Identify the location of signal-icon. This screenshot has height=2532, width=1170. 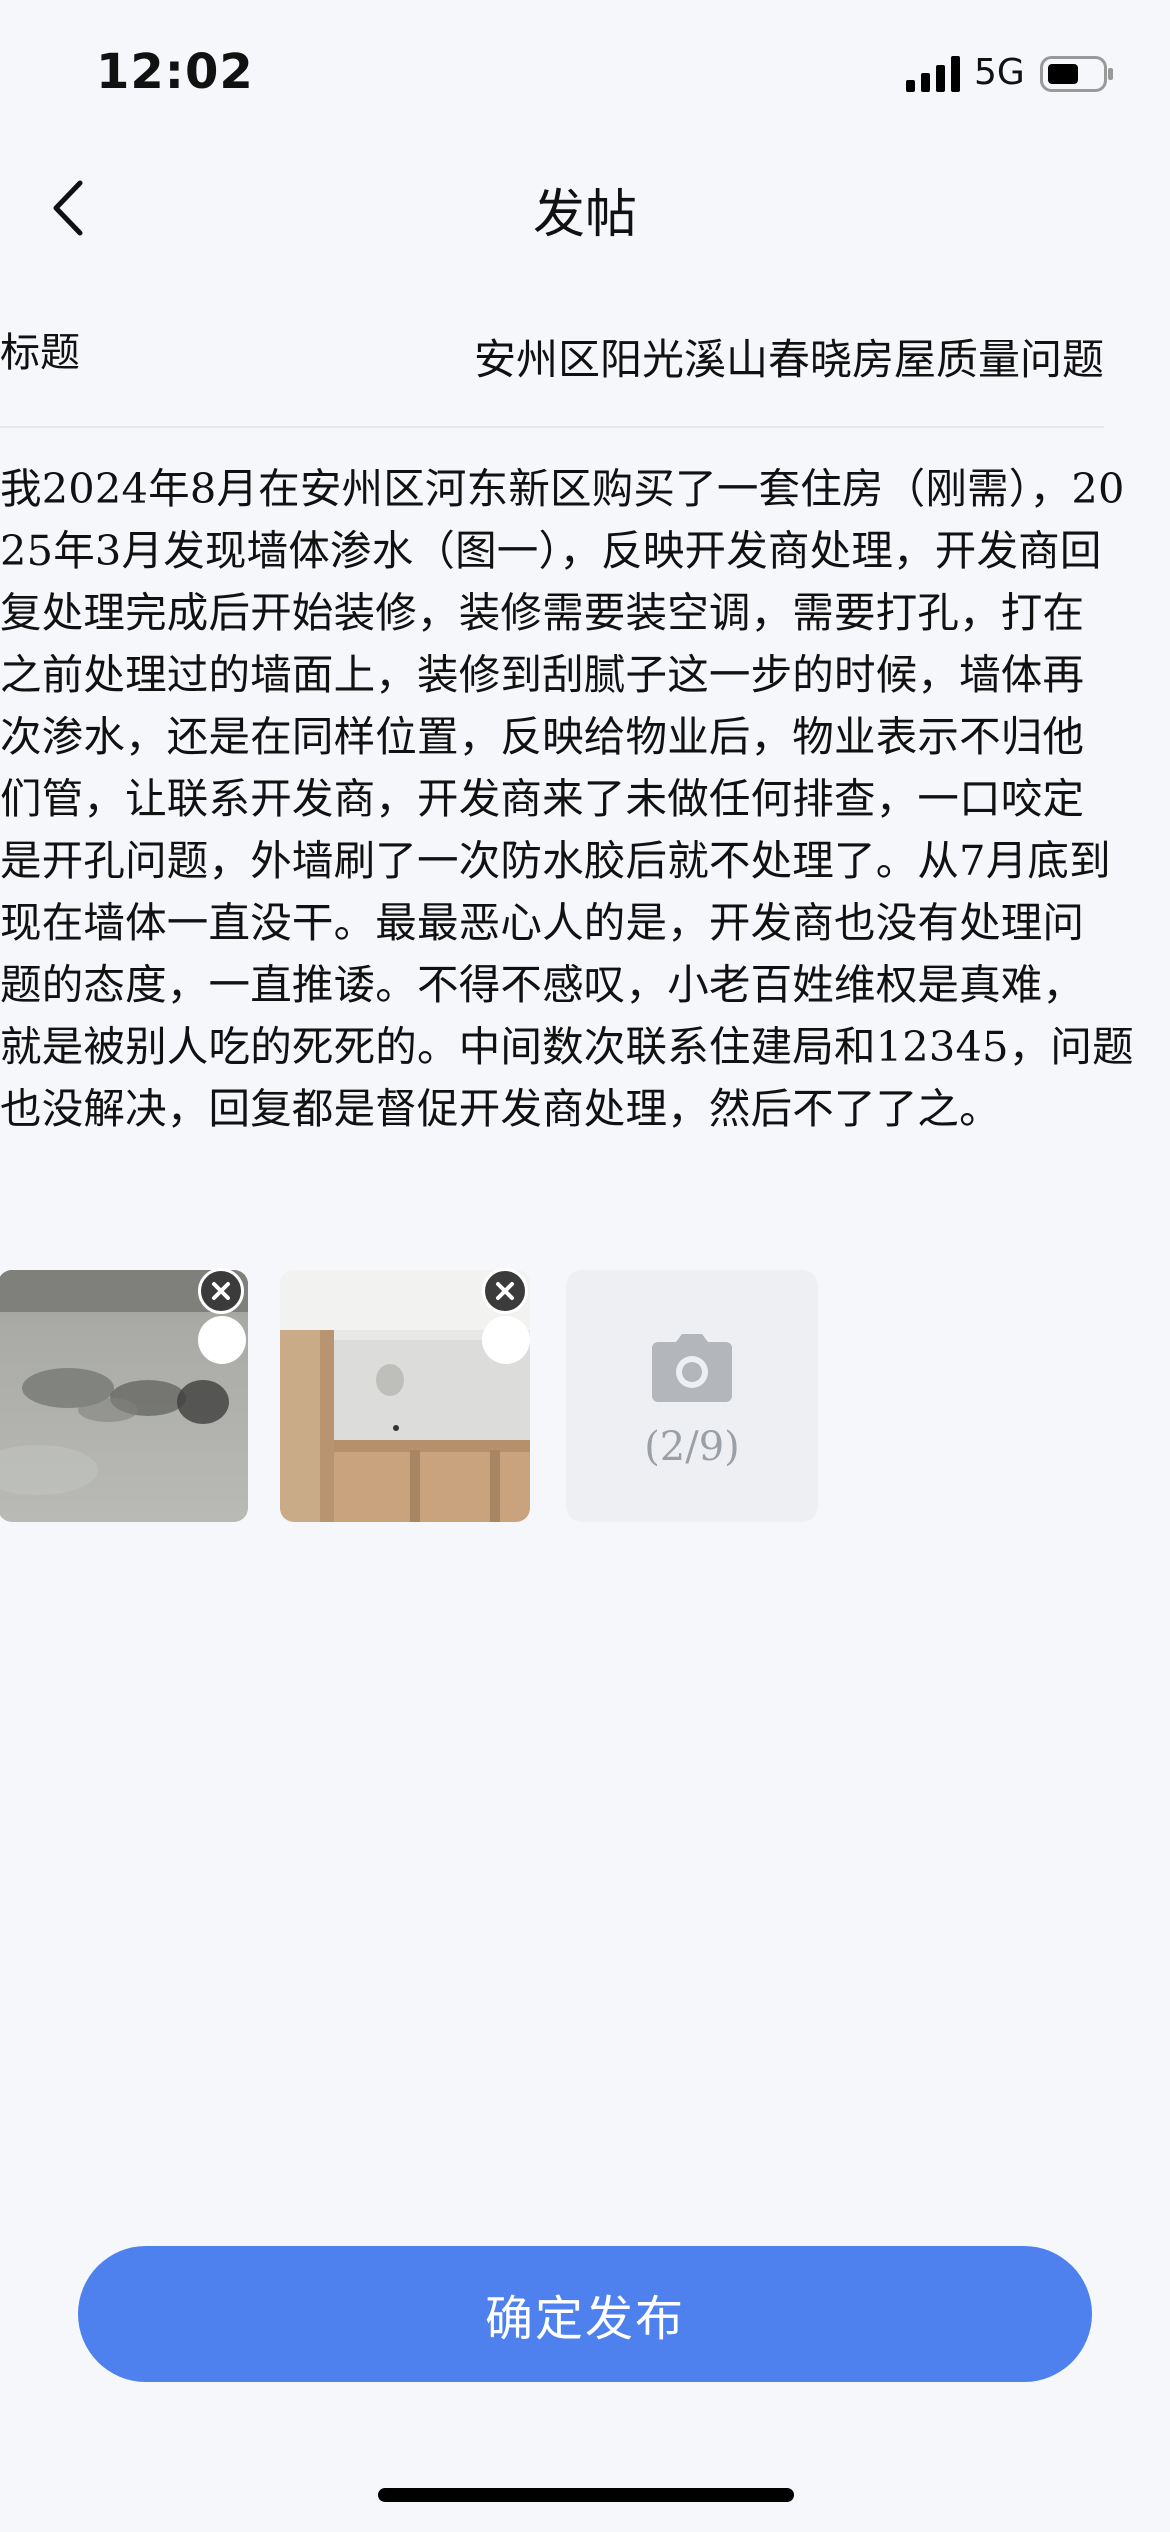
(933, 74).